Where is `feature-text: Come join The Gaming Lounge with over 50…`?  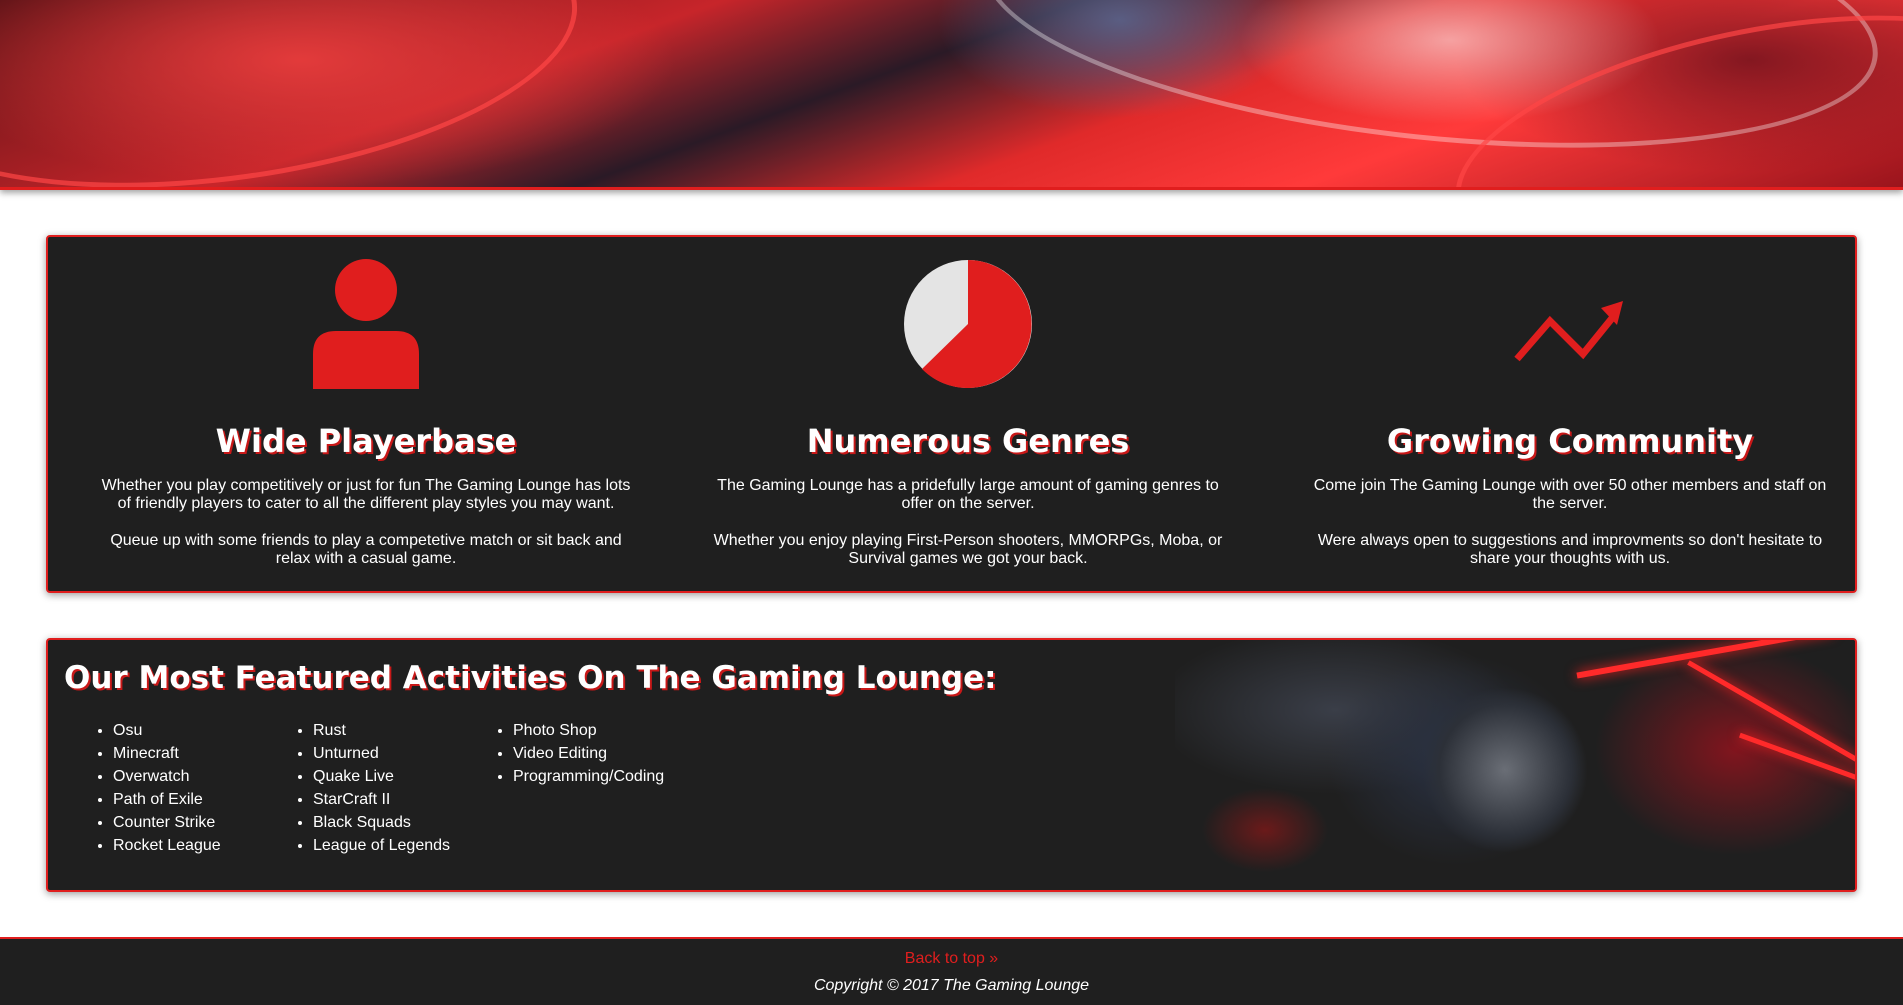
feature-text: Come join The Gaming Lounge with over 50… is located at coordinates (1570, 494).